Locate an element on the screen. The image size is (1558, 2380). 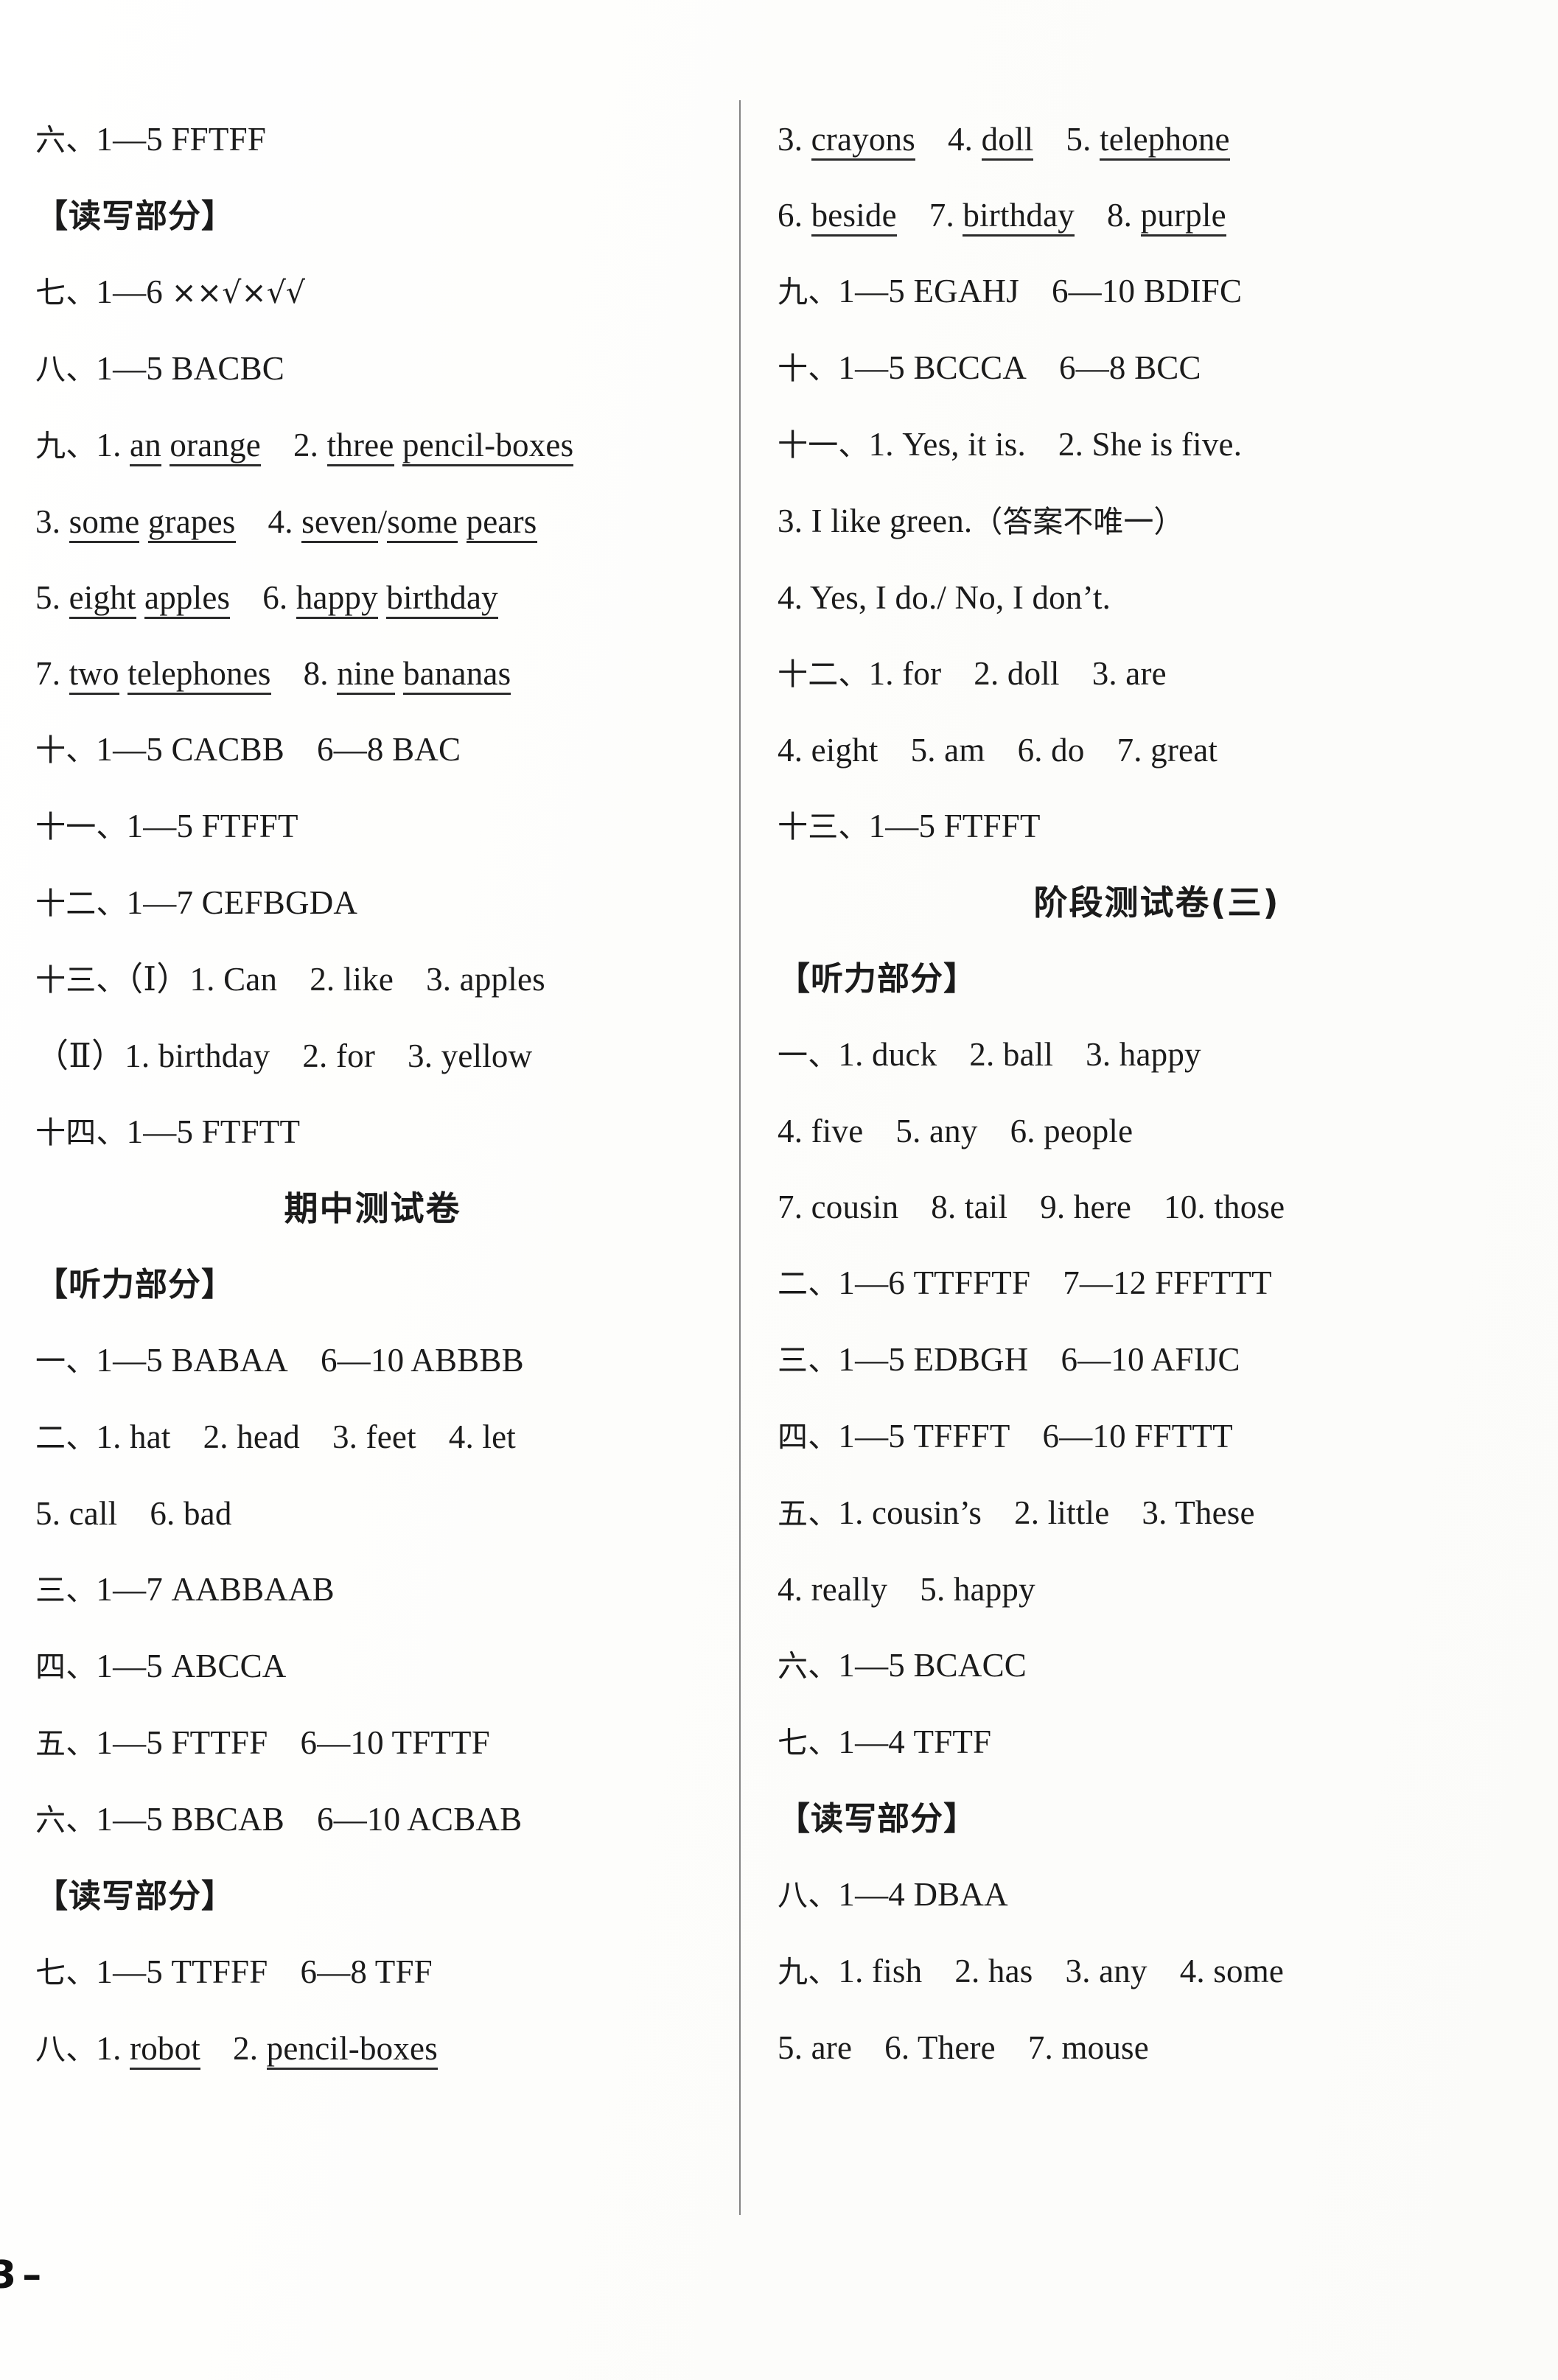
answer-line: 3. crayons 4. doll 5. telephone is located at coordinates (1157, 140).